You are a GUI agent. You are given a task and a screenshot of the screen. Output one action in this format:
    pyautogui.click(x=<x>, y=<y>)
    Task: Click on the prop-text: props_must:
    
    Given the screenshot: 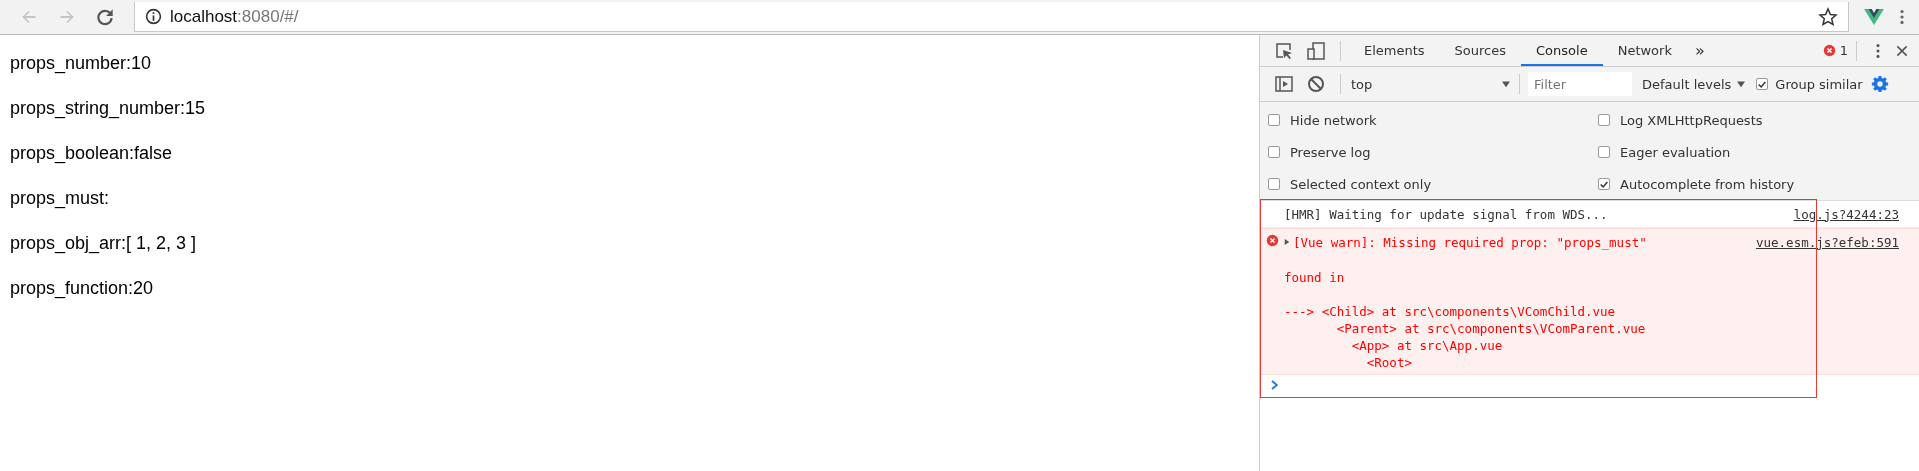 What is the action you would take?
    pyautogui.click(x=60, y=199)
    